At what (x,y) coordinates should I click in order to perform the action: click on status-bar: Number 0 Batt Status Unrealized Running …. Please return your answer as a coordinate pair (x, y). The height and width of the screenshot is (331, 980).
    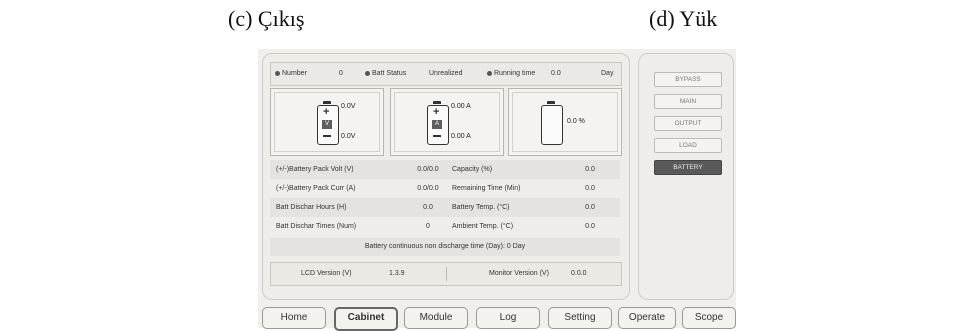
    Looking at the image, I should click on (446, 74).